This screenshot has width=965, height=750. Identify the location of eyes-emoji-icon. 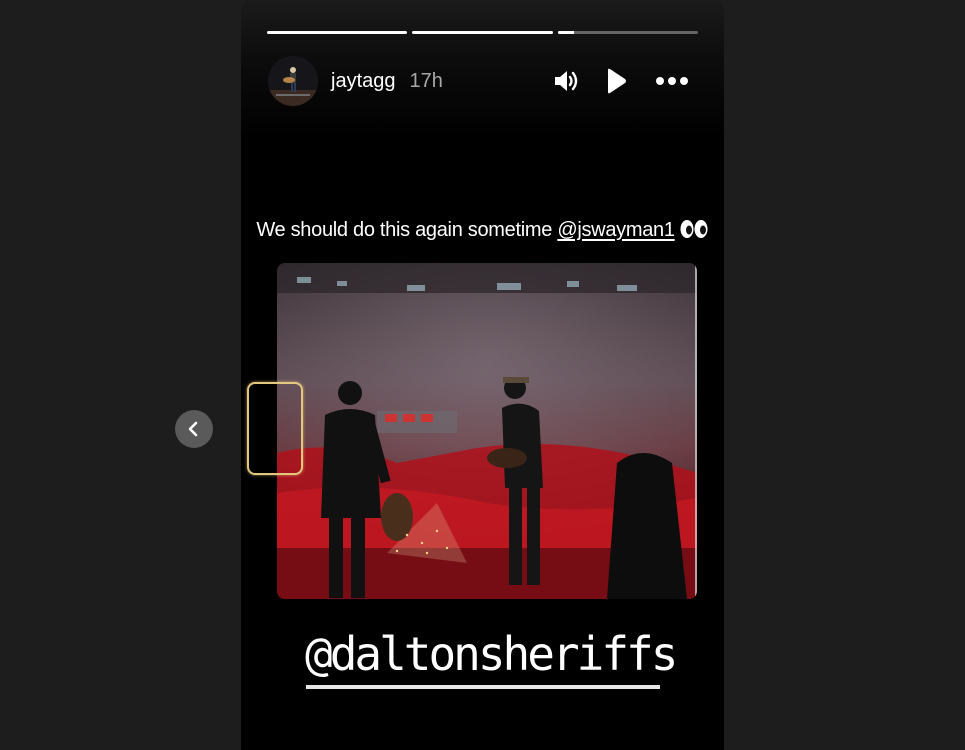
(694, 229).